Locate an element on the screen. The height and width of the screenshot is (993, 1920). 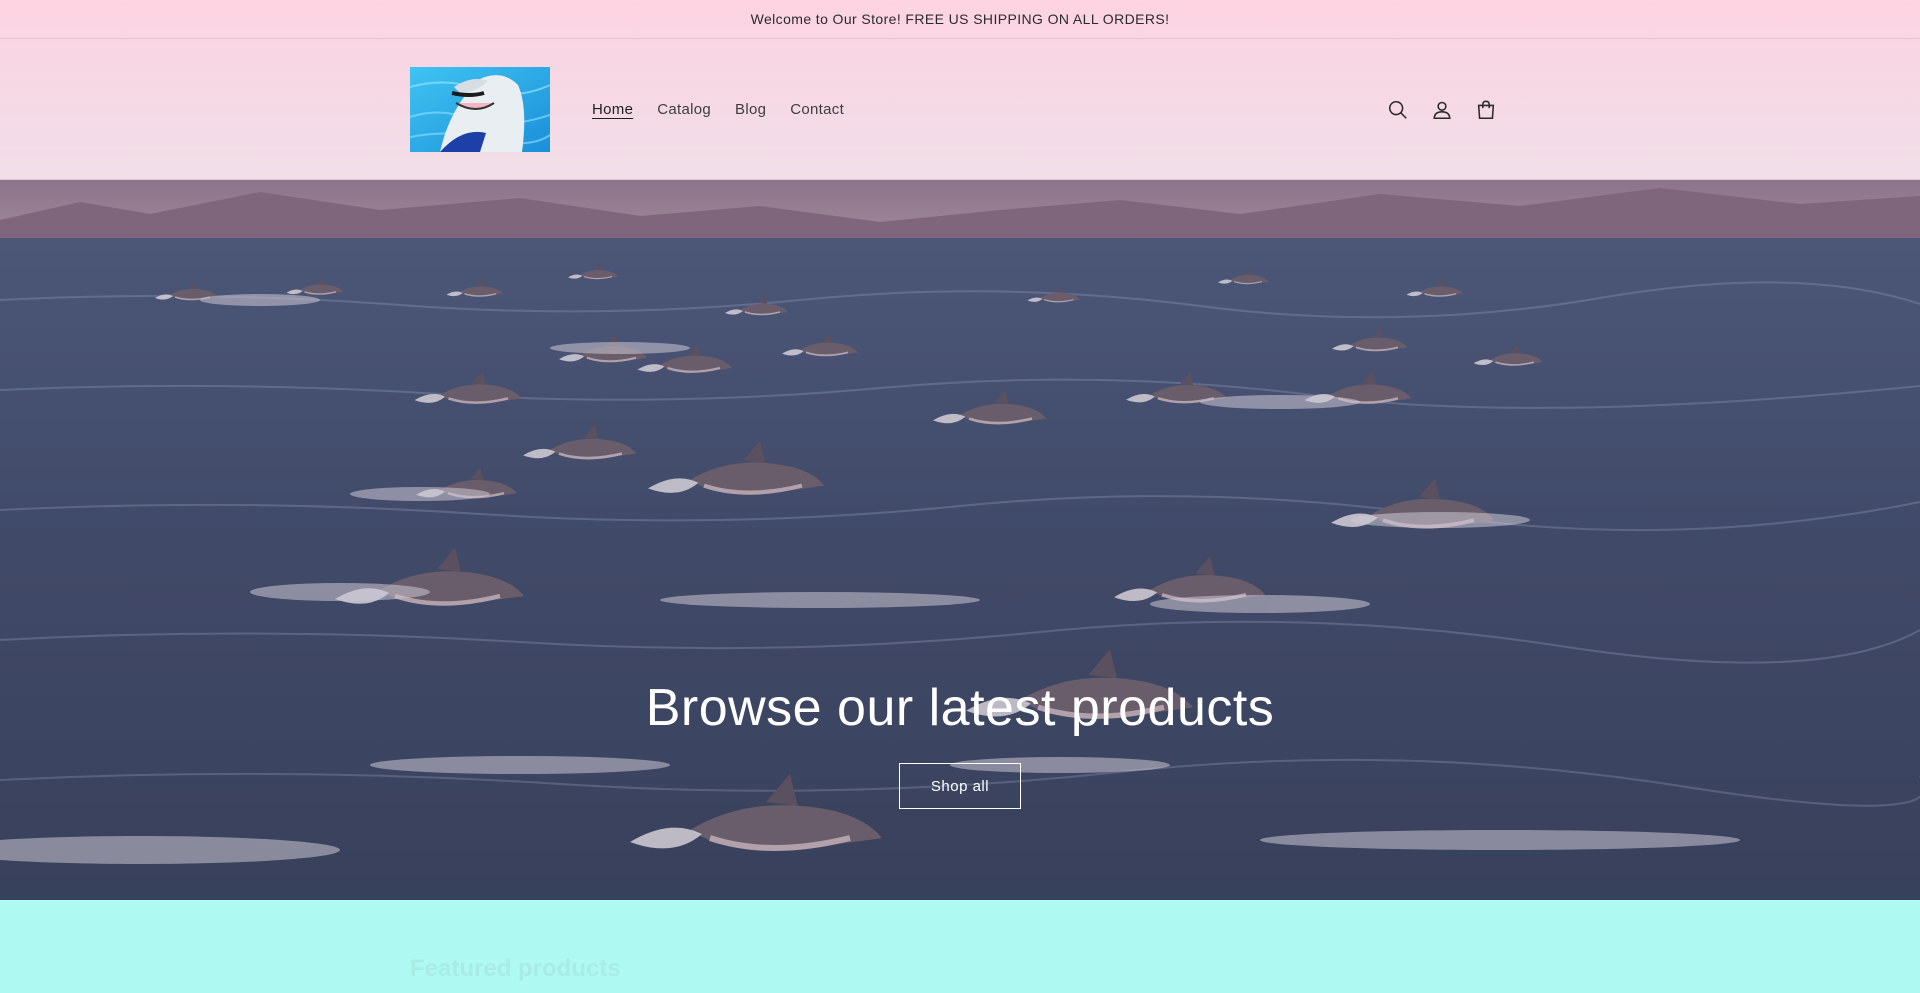
cart-icon is located at coordinates (1486, 110).